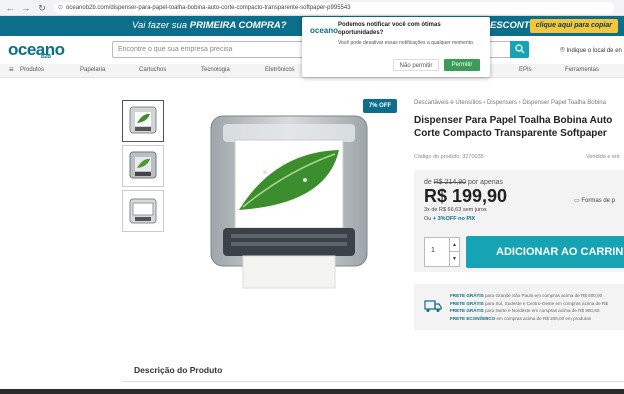  Describe the element at coordinates (312, 391) in the screenshot. I see `taskbar` at that location.